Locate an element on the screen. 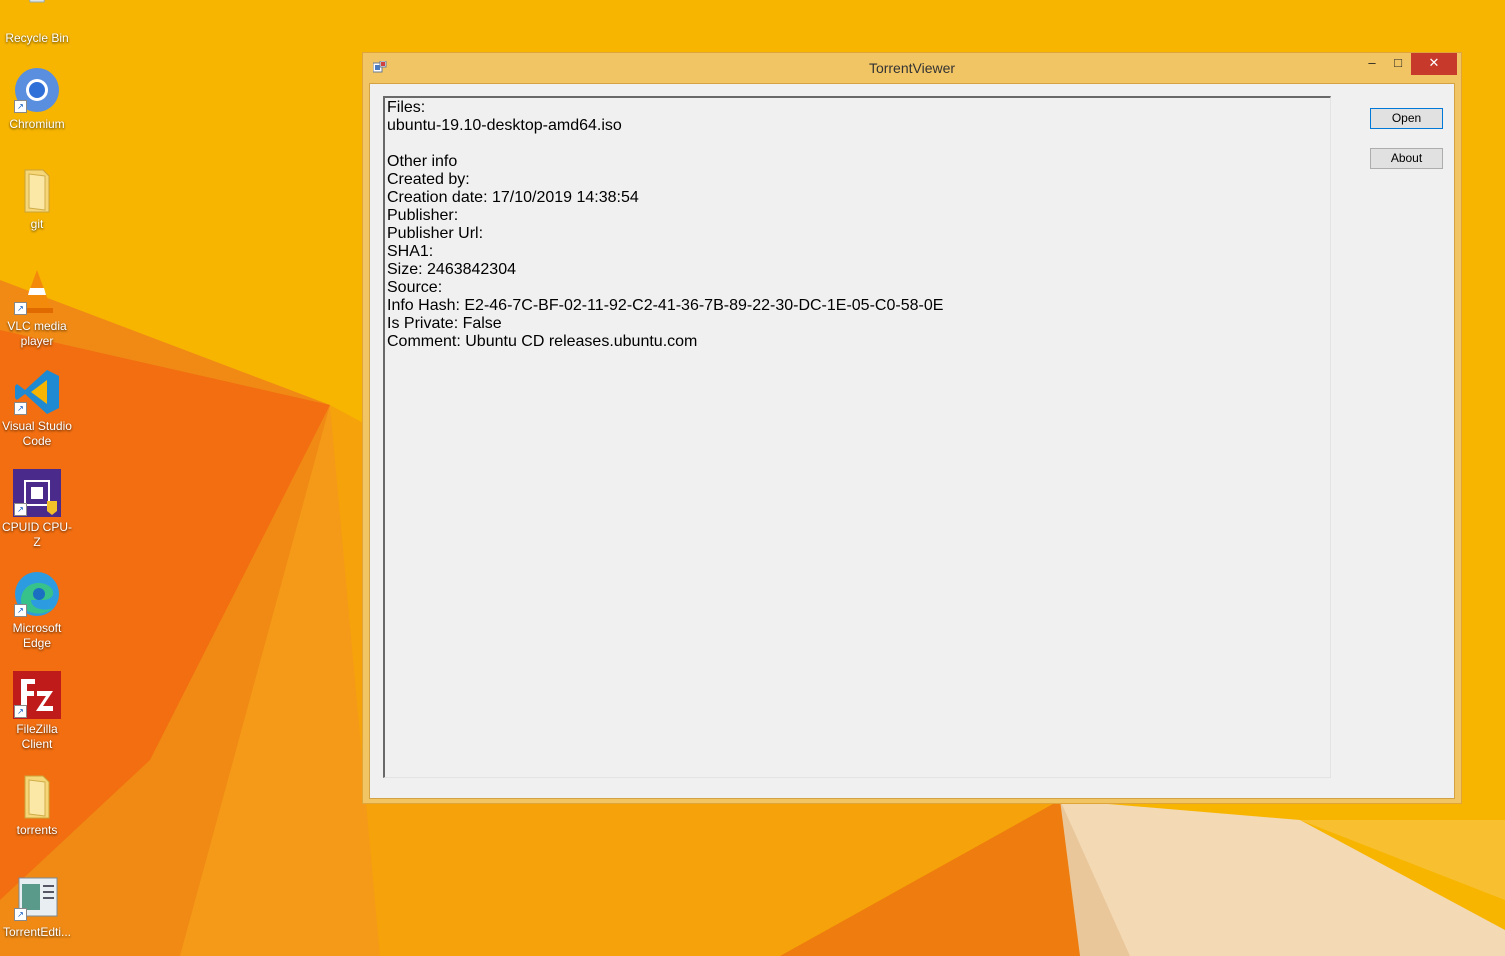 Image resolution: width=1505 pixels, height=956 pixels. maximize-button: □ is located at coordinates (1398, 64).